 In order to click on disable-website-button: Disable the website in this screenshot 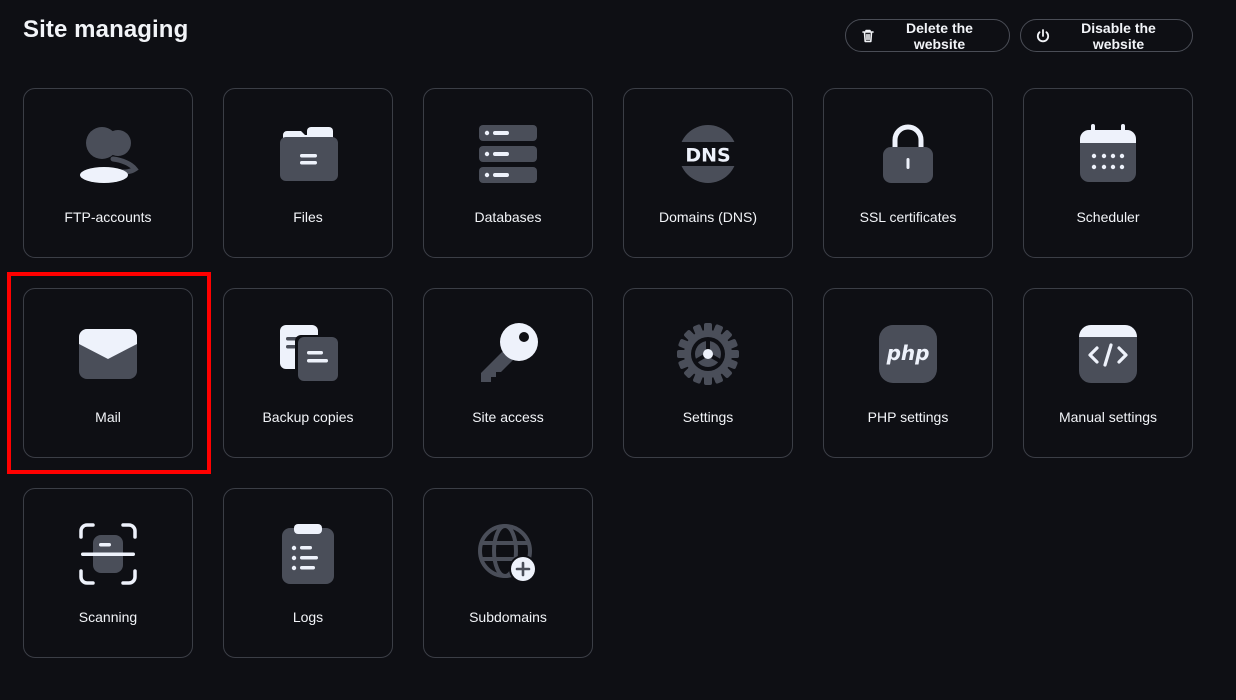, I will do `click(1106, 35)`.